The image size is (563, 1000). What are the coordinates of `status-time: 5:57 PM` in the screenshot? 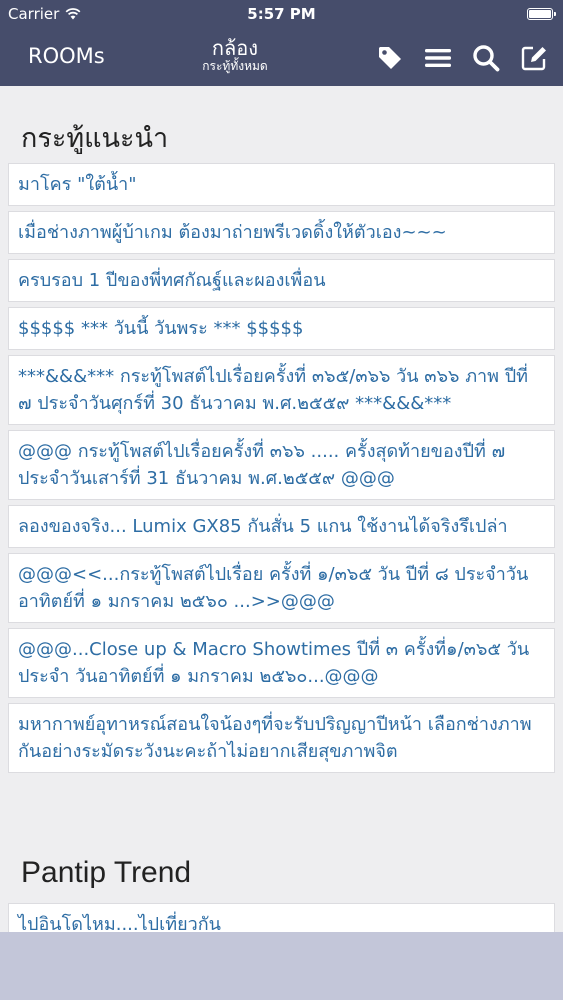 It's located at (281, 14).